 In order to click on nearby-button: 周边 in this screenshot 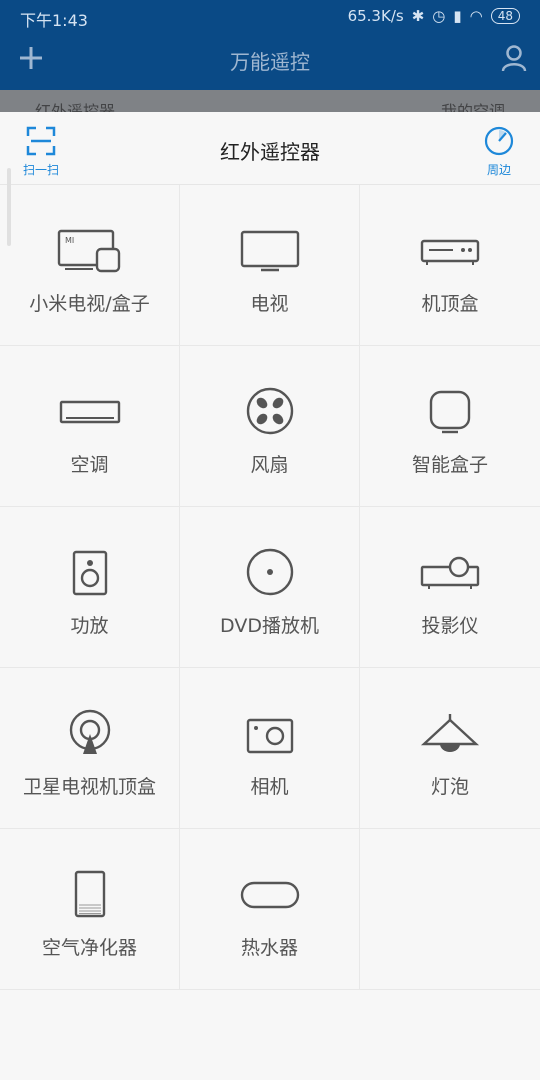, I will do `click(499, 152)`.